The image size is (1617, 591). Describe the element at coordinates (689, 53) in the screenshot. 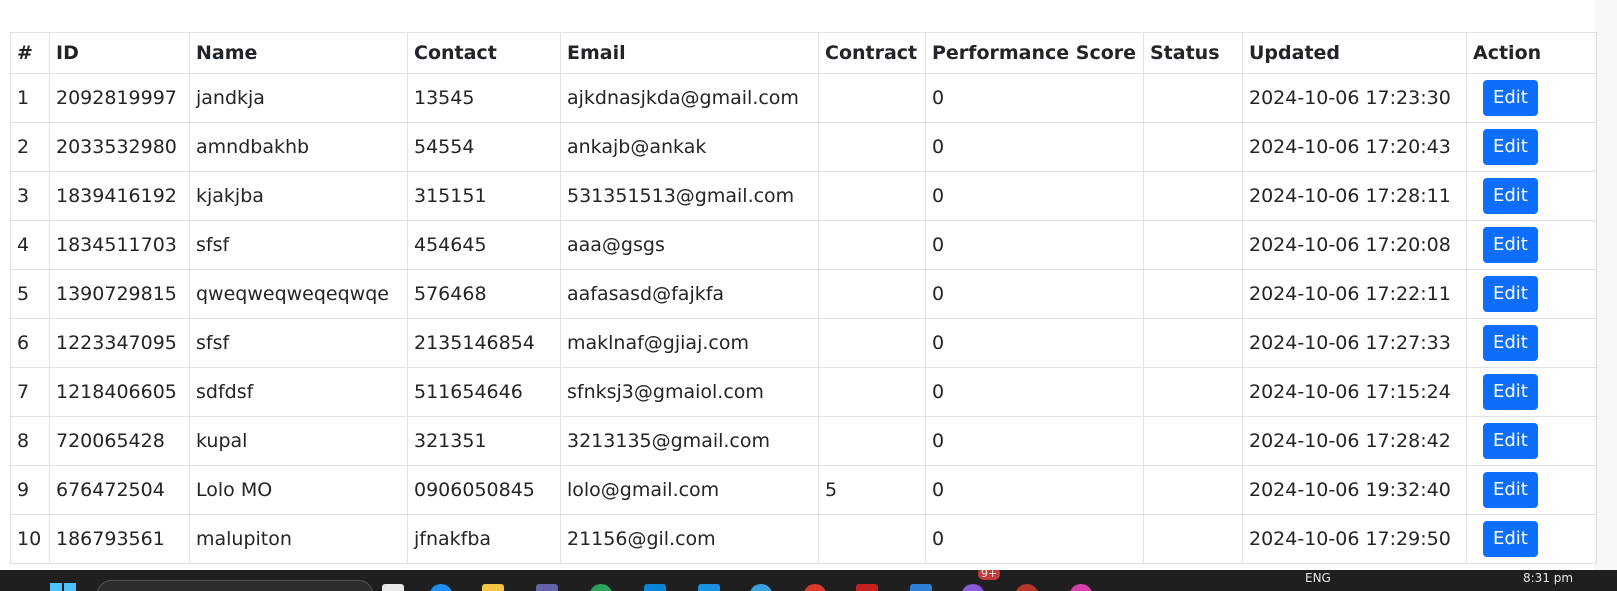

I see `header-email: Email` at that location.